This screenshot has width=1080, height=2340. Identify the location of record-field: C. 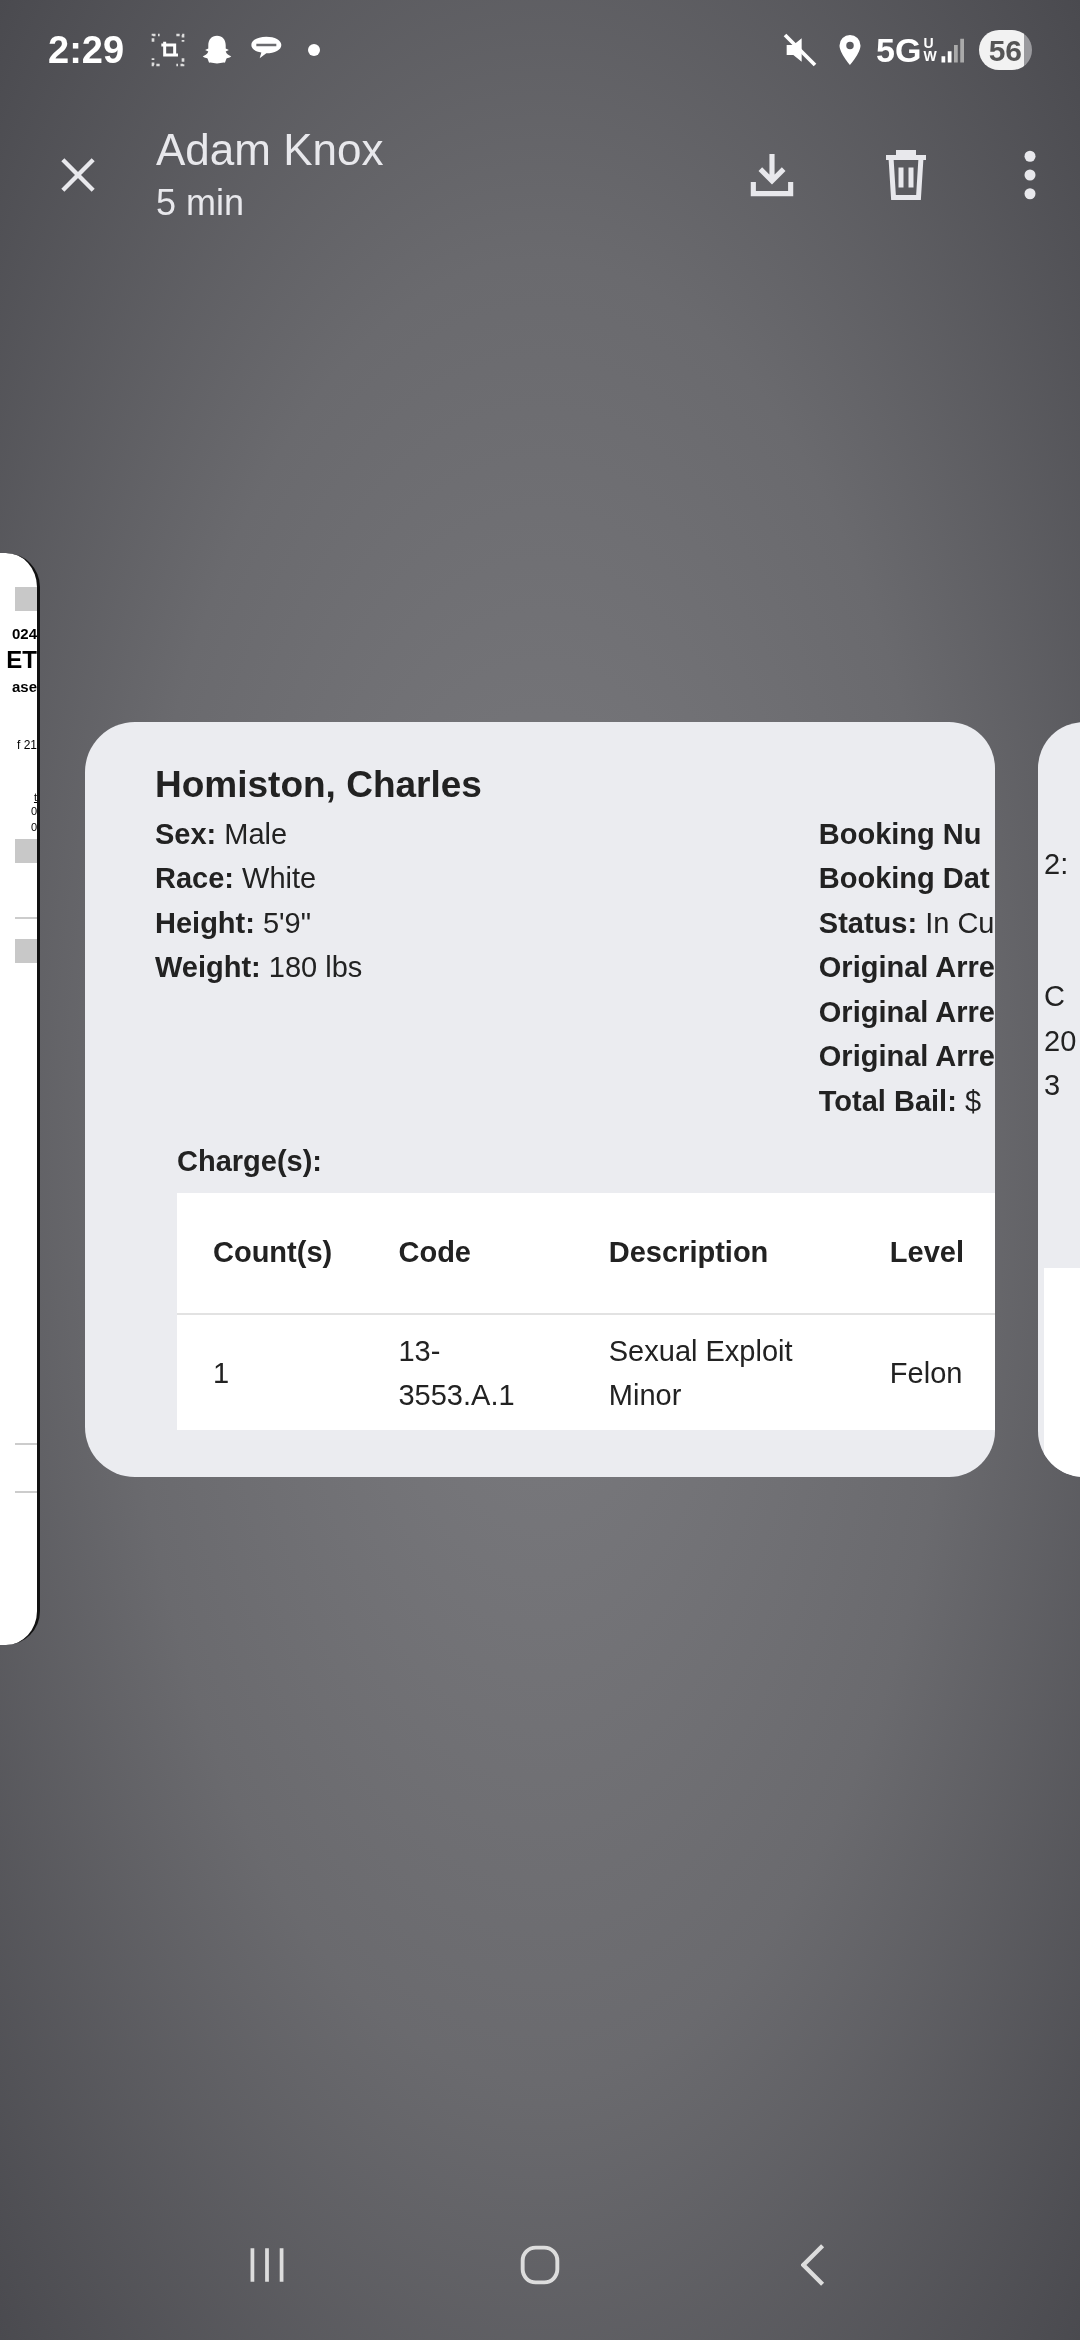
(1062, 996).